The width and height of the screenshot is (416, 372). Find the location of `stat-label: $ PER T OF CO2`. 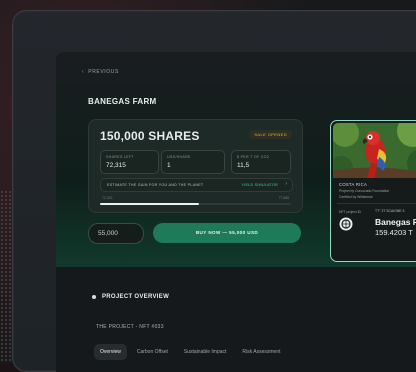

stat-label: $ PER T OF CO2 is located at coordinates (253, 157).